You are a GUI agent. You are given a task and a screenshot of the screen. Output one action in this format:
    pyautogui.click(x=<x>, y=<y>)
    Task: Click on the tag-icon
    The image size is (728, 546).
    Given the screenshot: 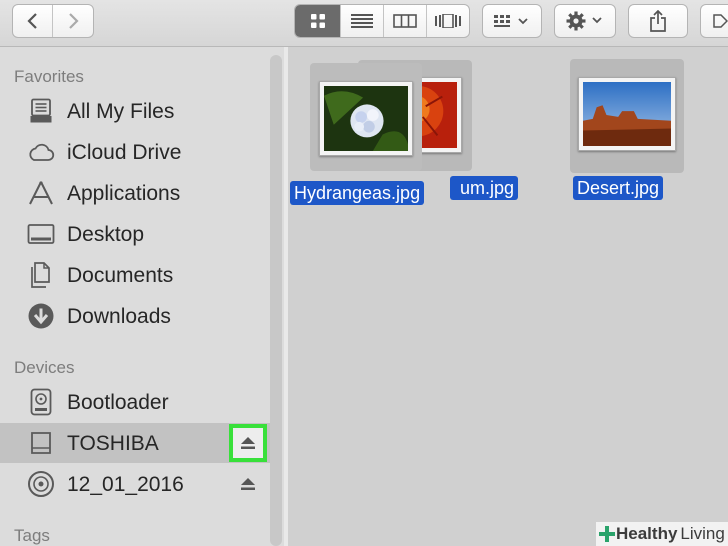 What is the action you would take?
    pyautogui.click(x=720, y=21)
    